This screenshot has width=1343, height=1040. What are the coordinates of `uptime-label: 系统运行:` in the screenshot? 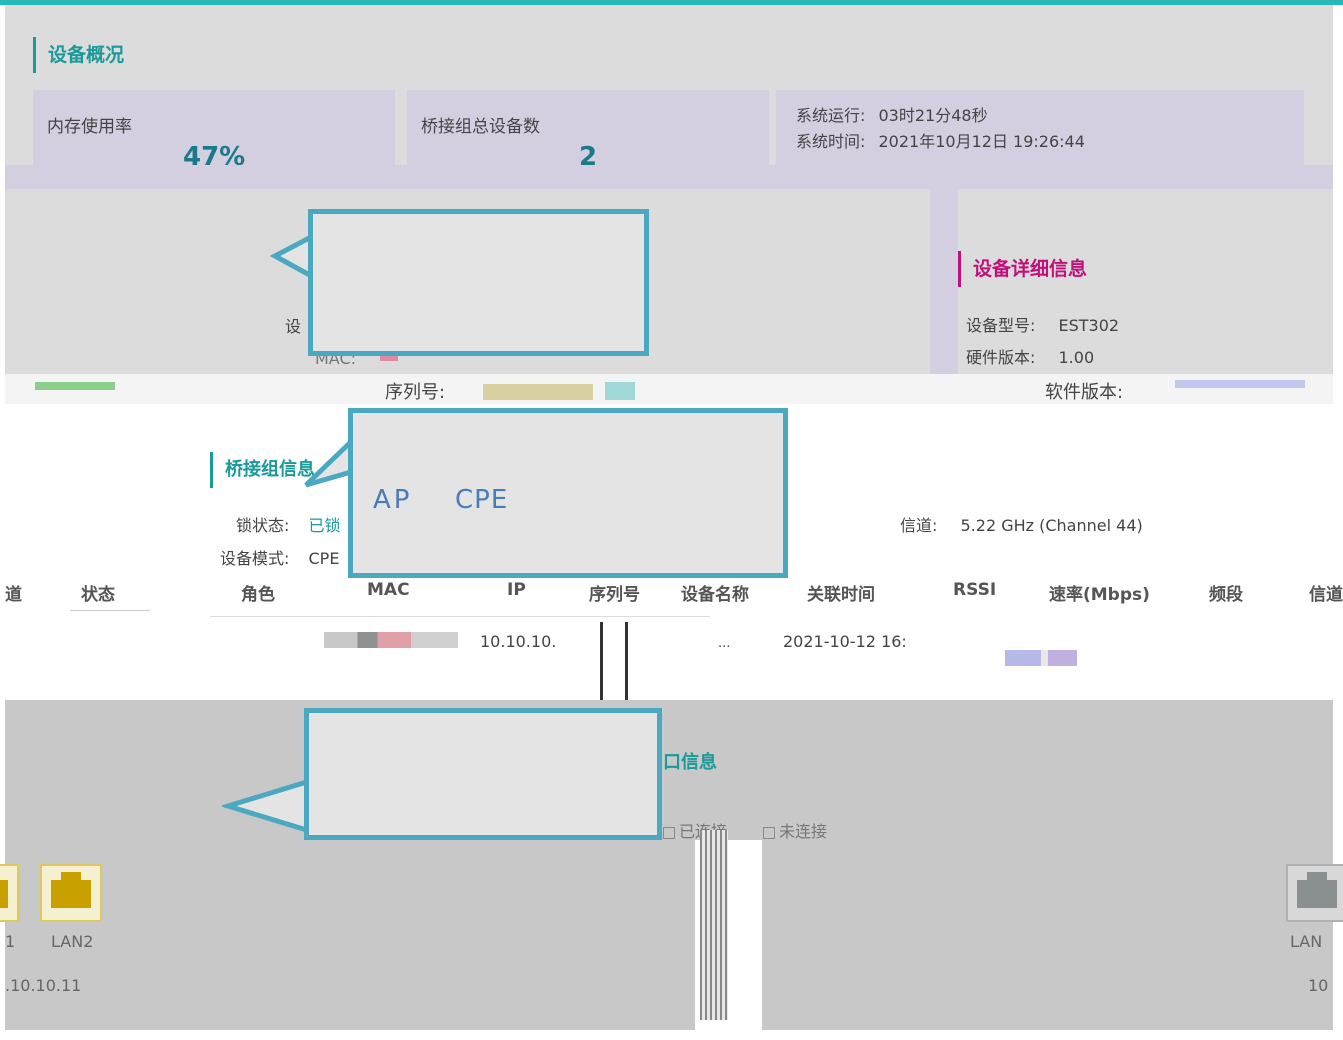 It's located at (831, 115).